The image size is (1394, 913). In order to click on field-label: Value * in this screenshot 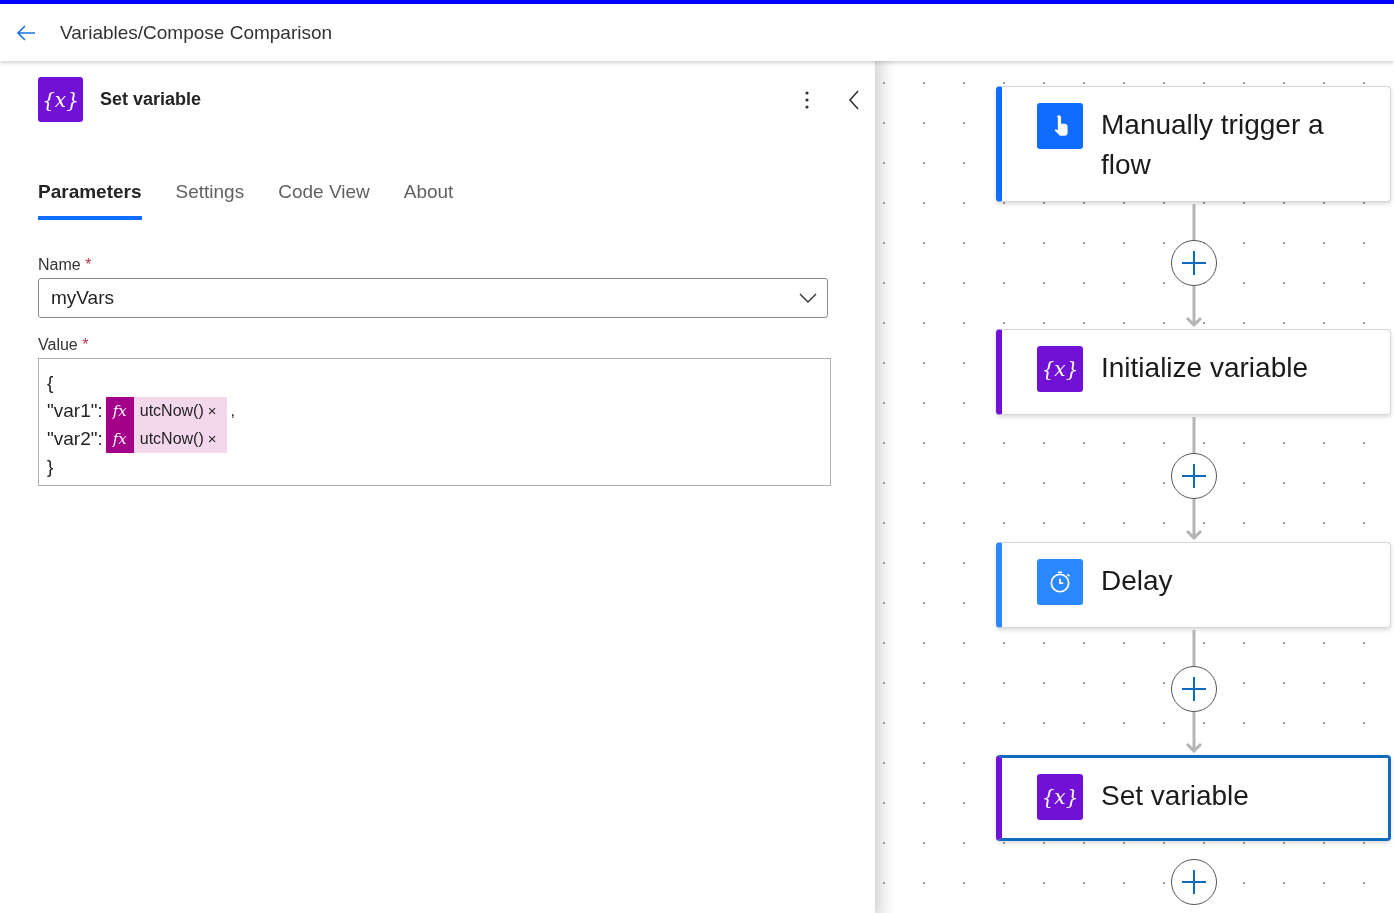, I will do `click(63, 345)`.